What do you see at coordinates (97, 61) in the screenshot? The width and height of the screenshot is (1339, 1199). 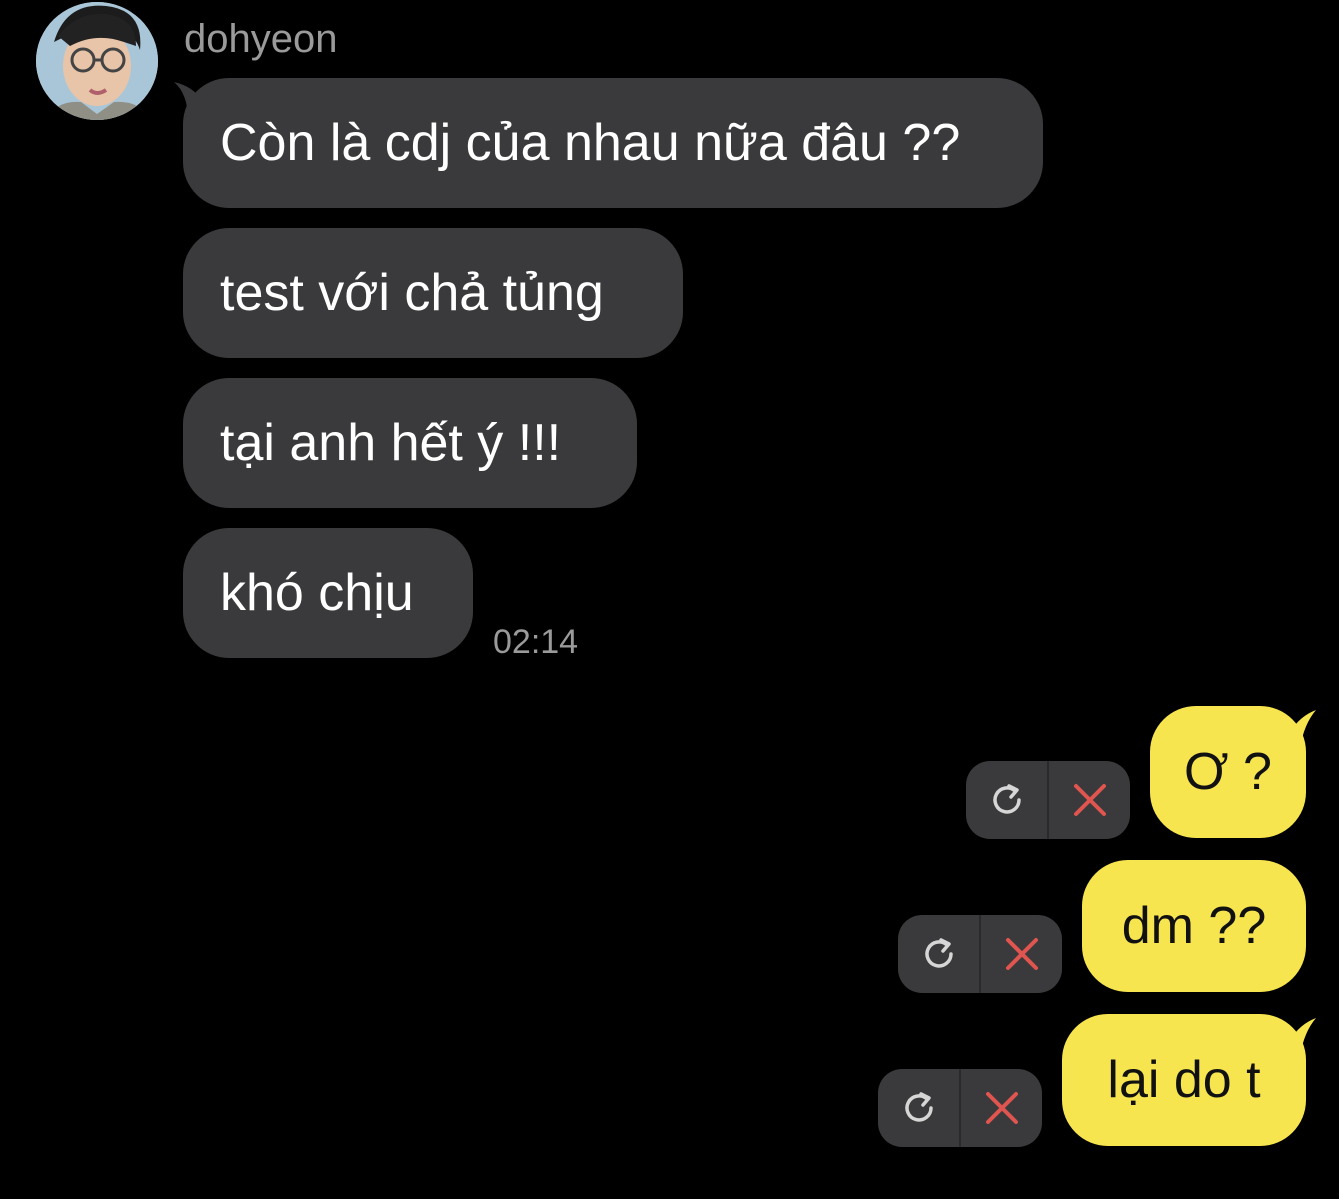 I see `avatar` at bounding box center [97, 61].